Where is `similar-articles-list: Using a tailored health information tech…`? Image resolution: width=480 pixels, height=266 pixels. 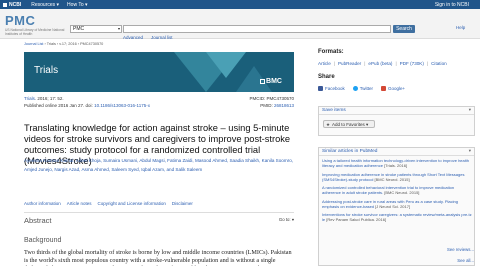
similar-articles-list: Using a tailored health information tech… is located at coordinates (397, 192).